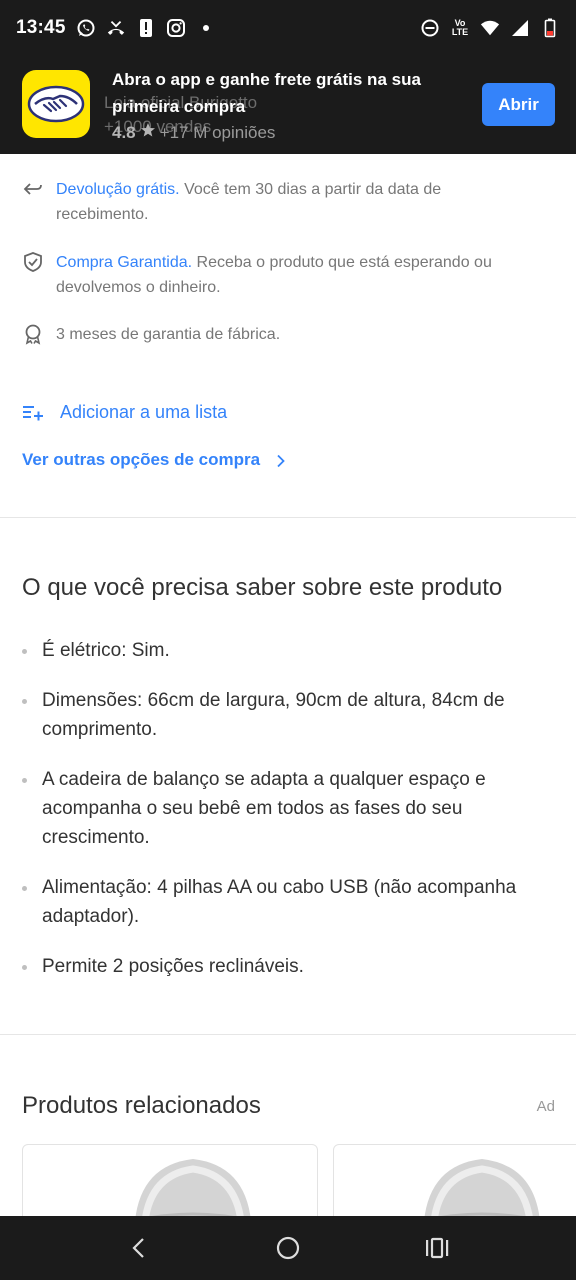  I want to click on whatsapp-icon, so click(86, 28).